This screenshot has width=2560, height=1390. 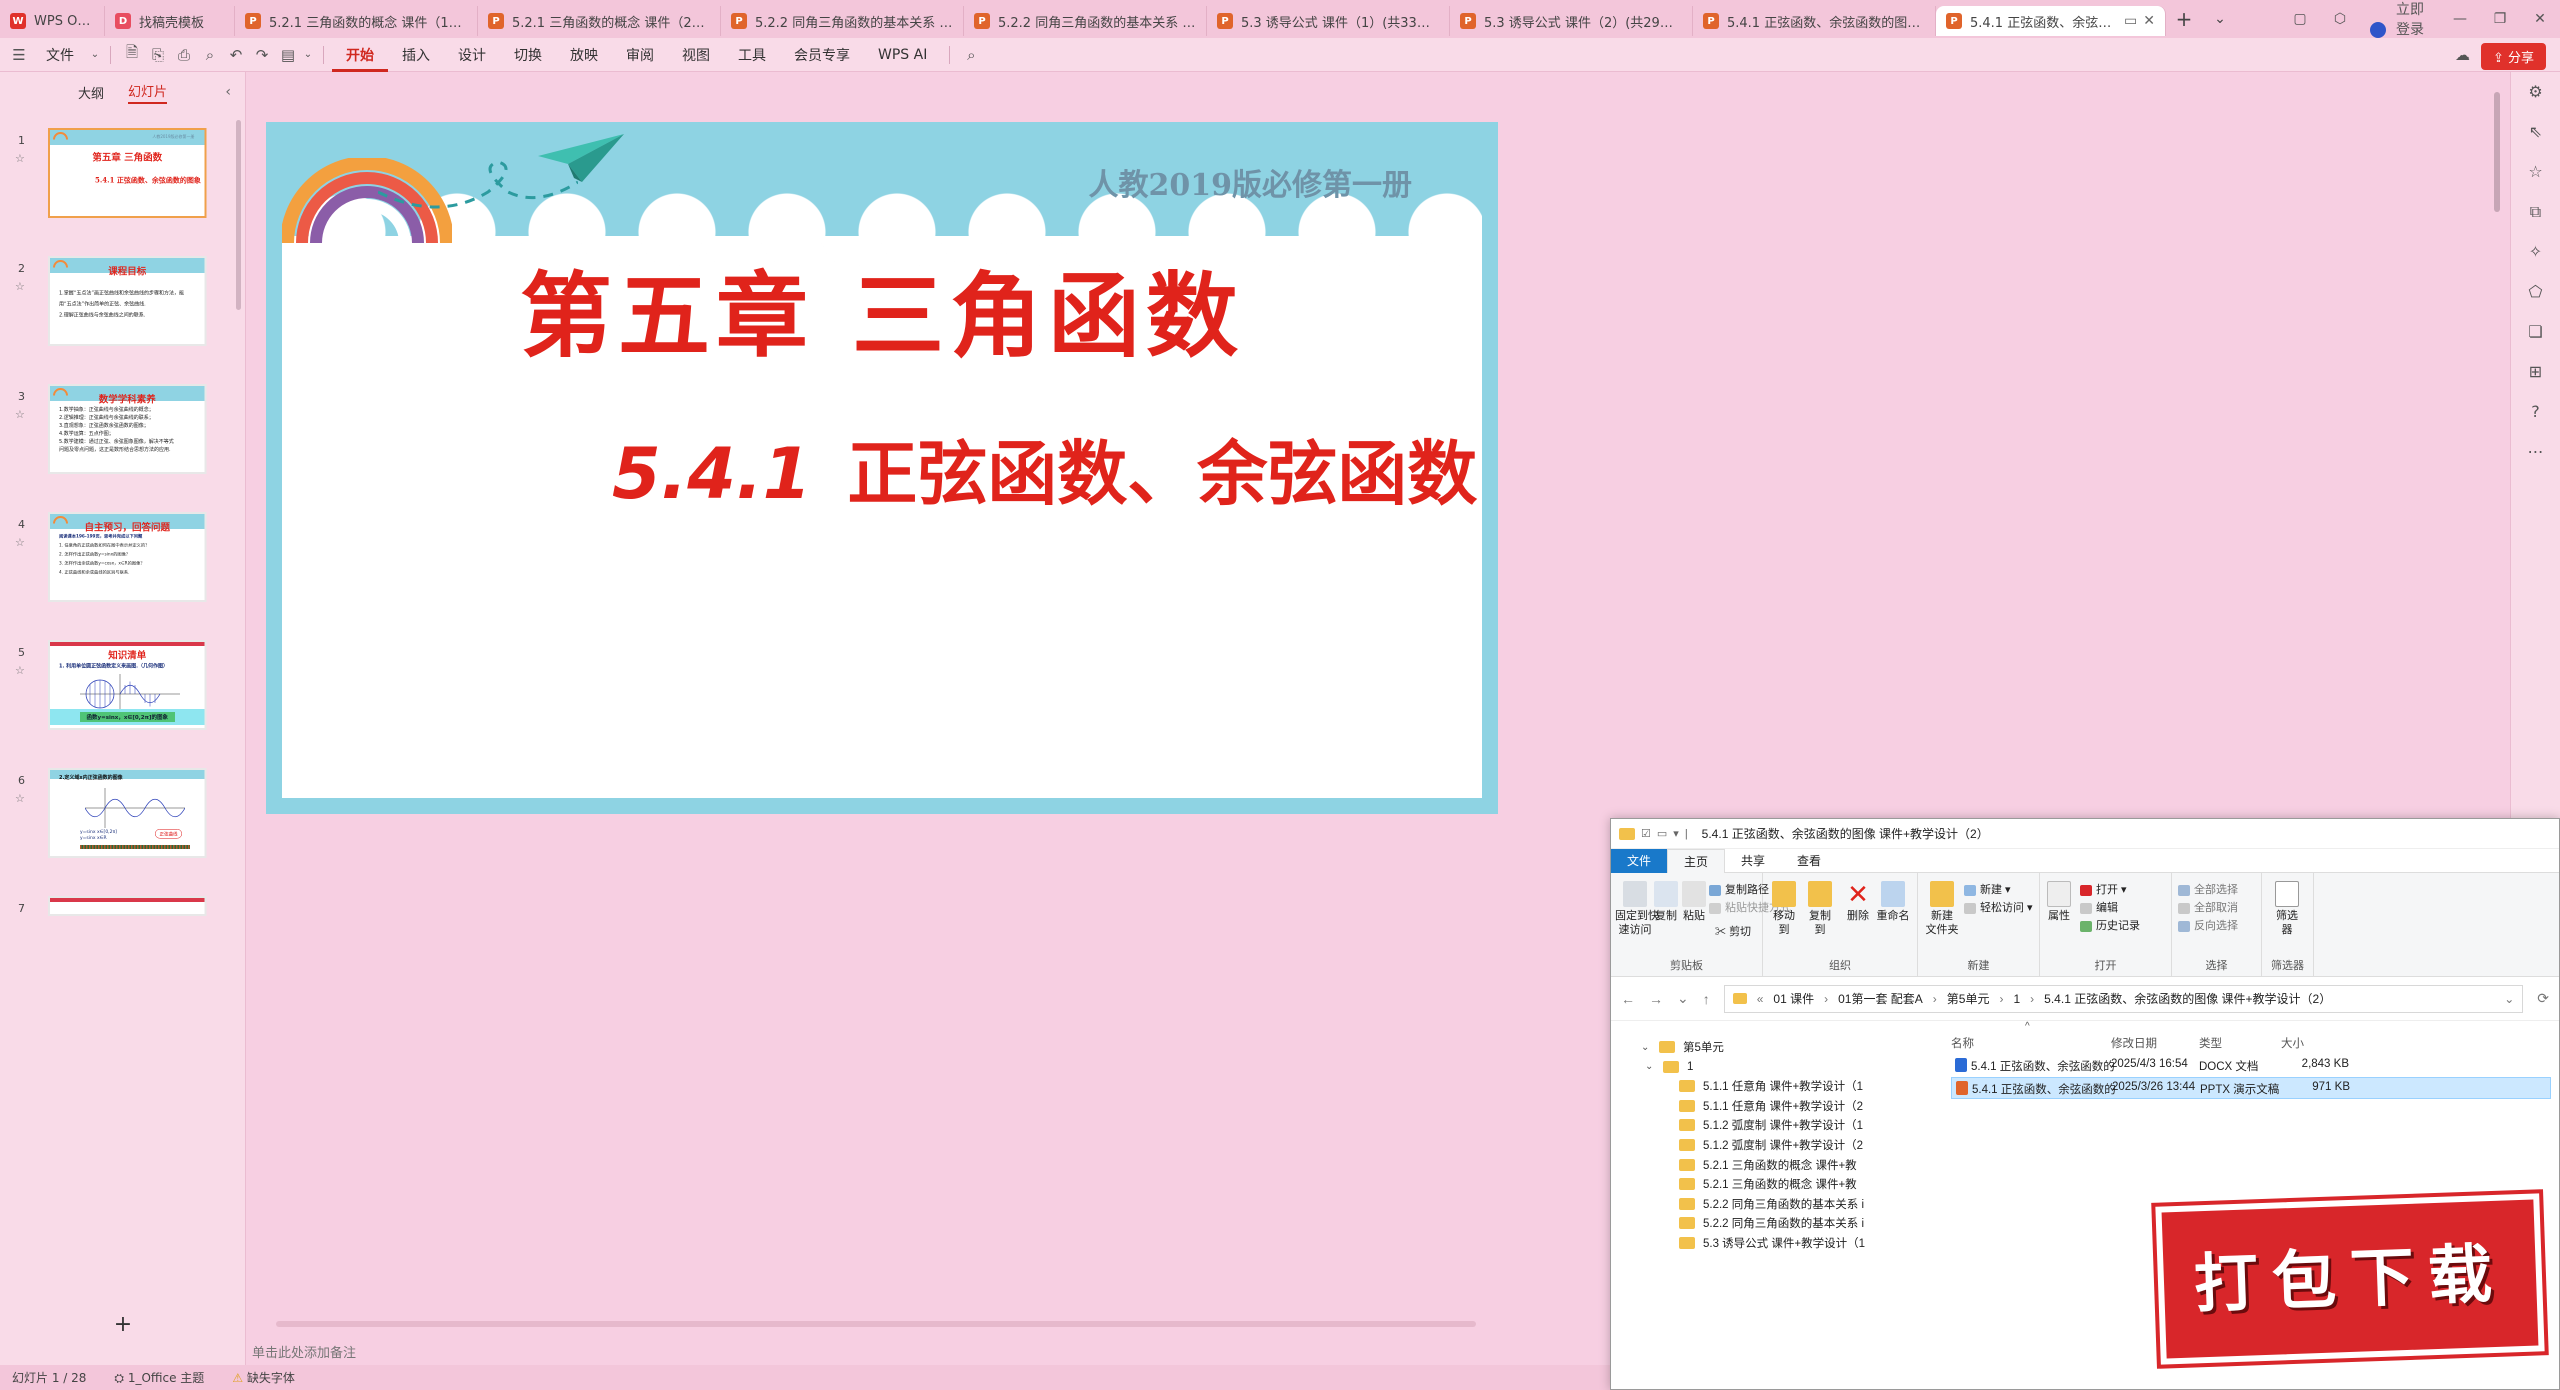 What do you see at coordinates (2287, 909) in the screenshot?
I see `filter-button: 筛选 器` at bounding box center [2287, 909].